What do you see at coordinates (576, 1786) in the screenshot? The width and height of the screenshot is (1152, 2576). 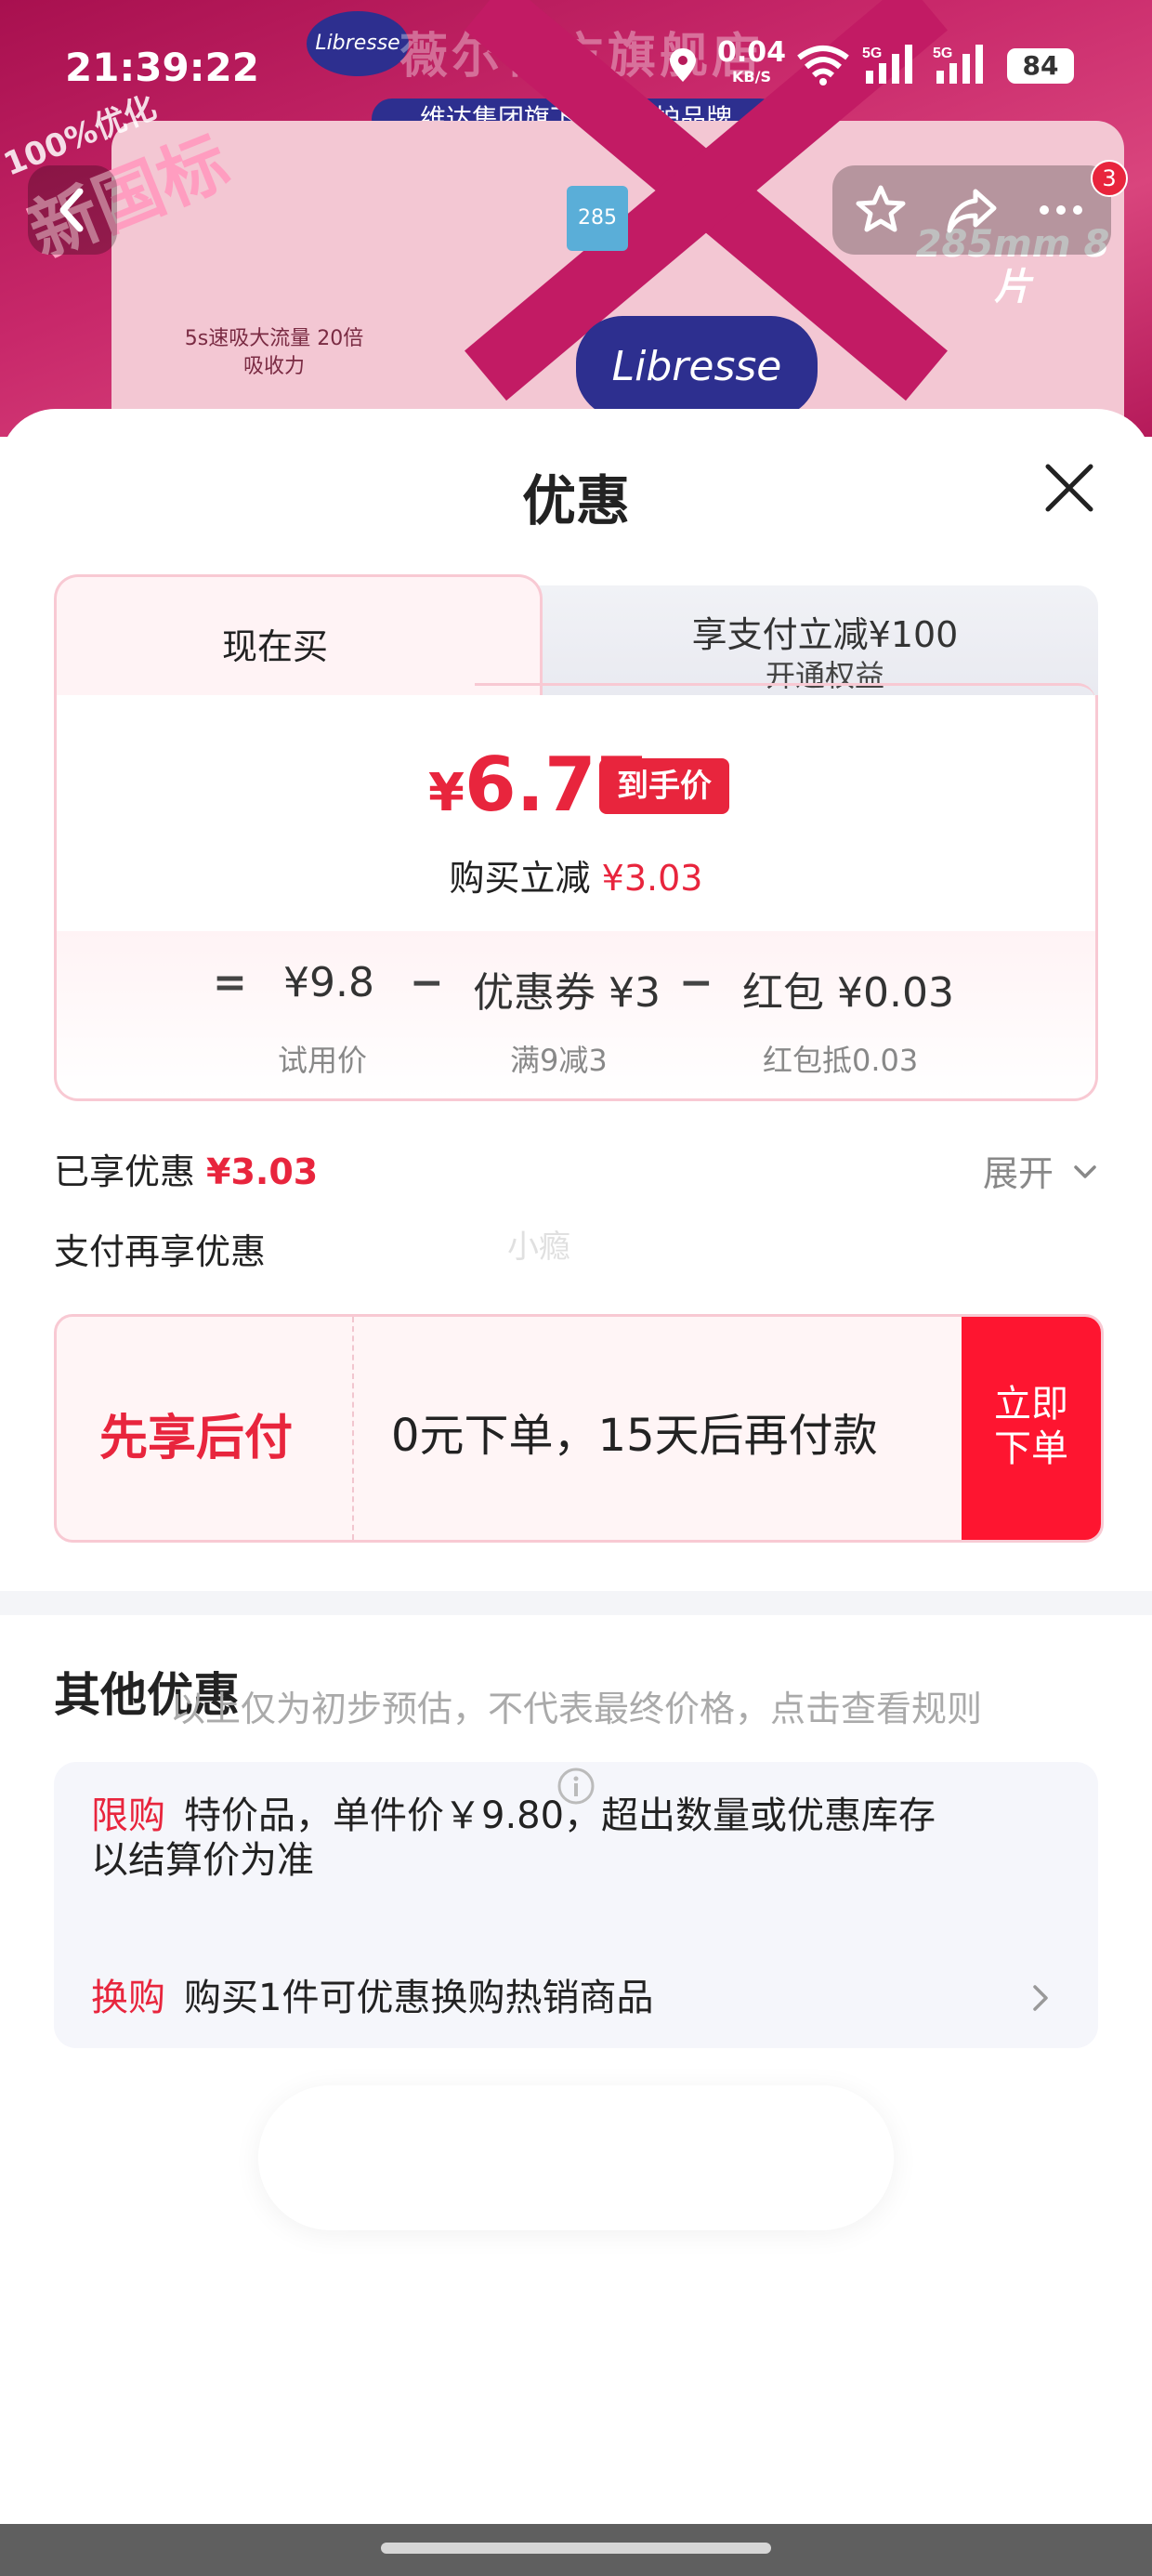 I see `info-icon` at bounding box center [576, 1786].